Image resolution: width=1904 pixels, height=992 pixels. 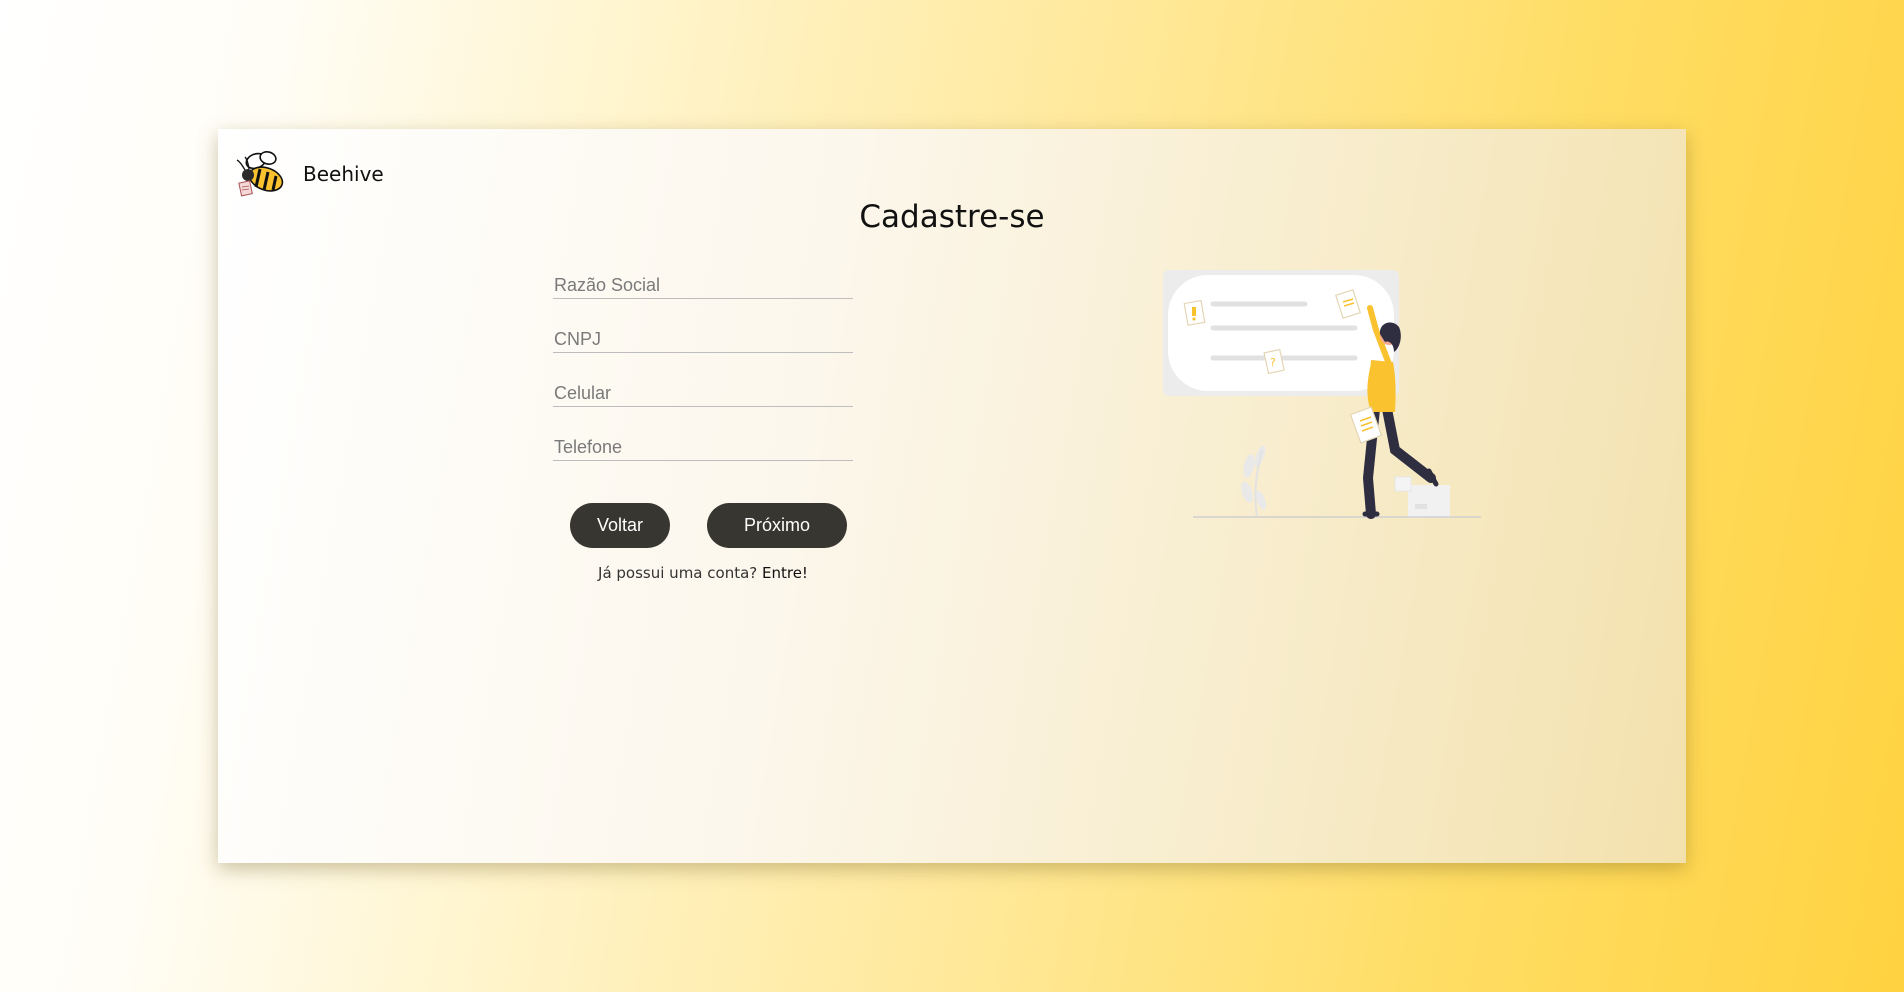 What do you see at coordinates (703, 338) in the screenshot?
I see `cnpj-input` at bounding box center [703, 338].